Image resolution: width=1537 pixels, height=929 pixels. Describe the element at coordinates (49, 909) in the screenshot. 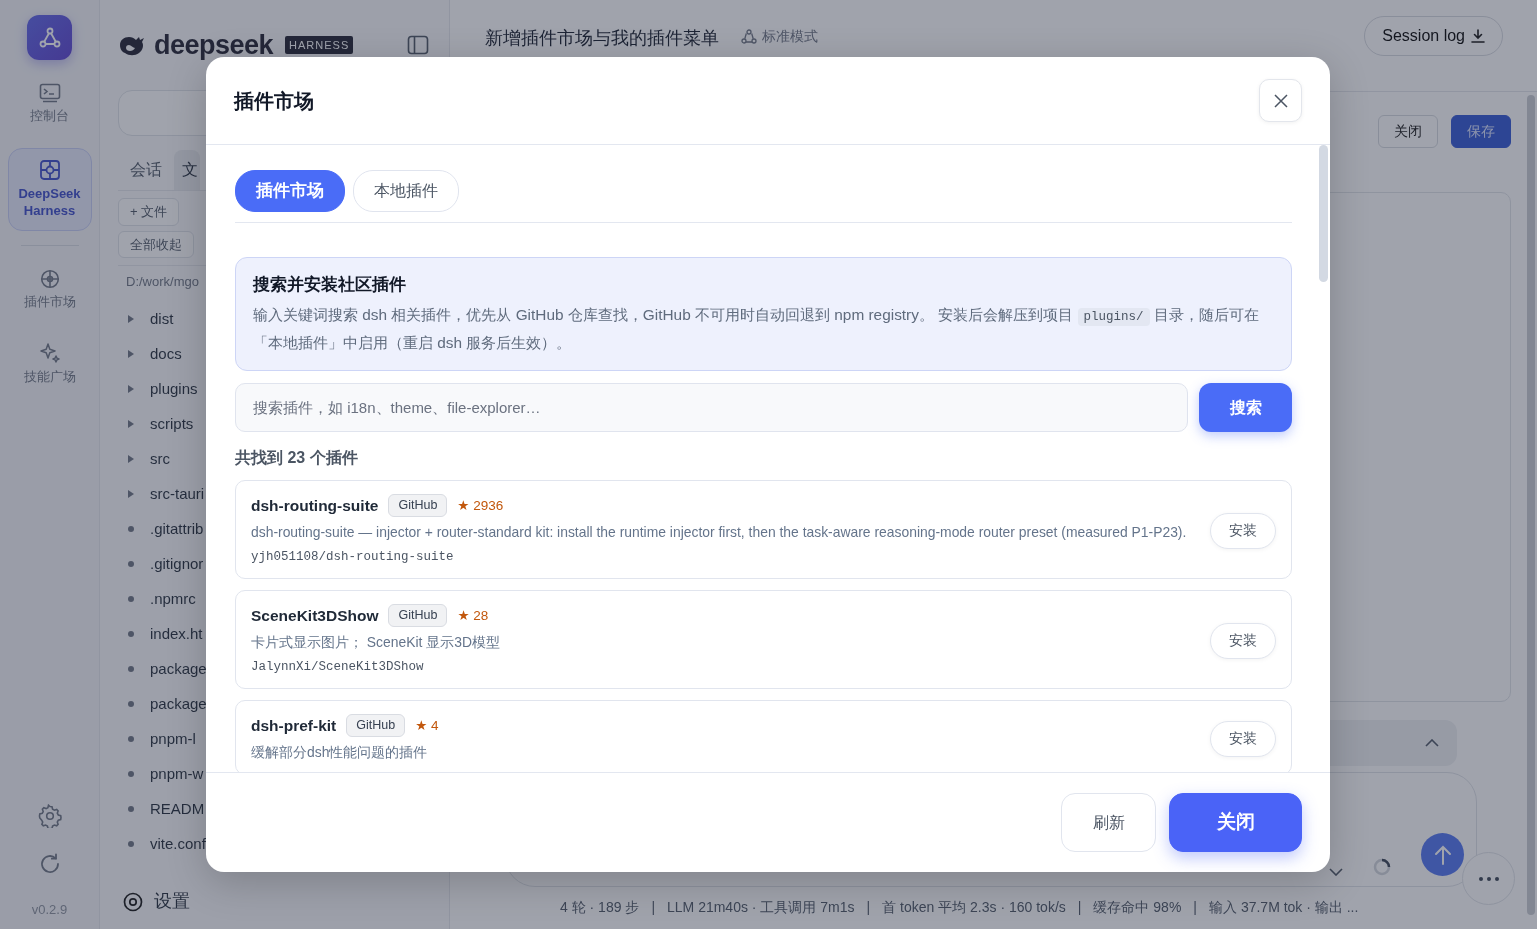

I see `version-label: v0.2.9` at that location.